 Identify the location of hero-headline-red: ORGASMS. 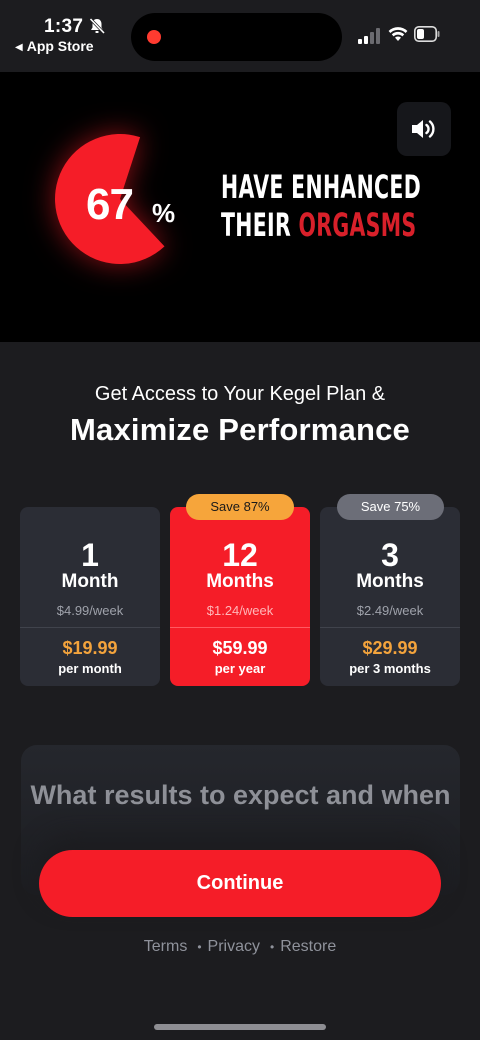
(357, 225).